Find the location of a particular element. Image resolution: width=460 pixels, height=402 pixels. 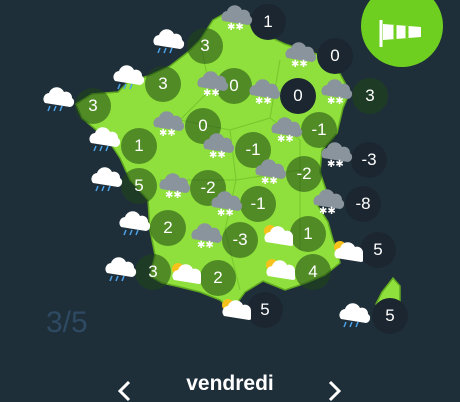

next-day-button is located at coordinates (335, 391).